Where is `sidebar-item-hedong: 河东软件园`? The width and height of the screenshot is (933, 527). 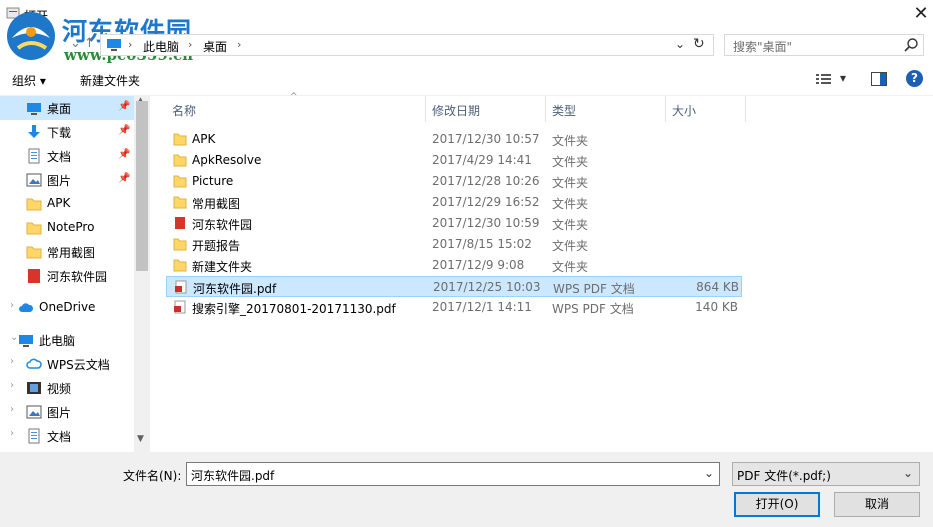
sidebar-item-hedong: 河东软件园 is located at coordinates (67, 276).